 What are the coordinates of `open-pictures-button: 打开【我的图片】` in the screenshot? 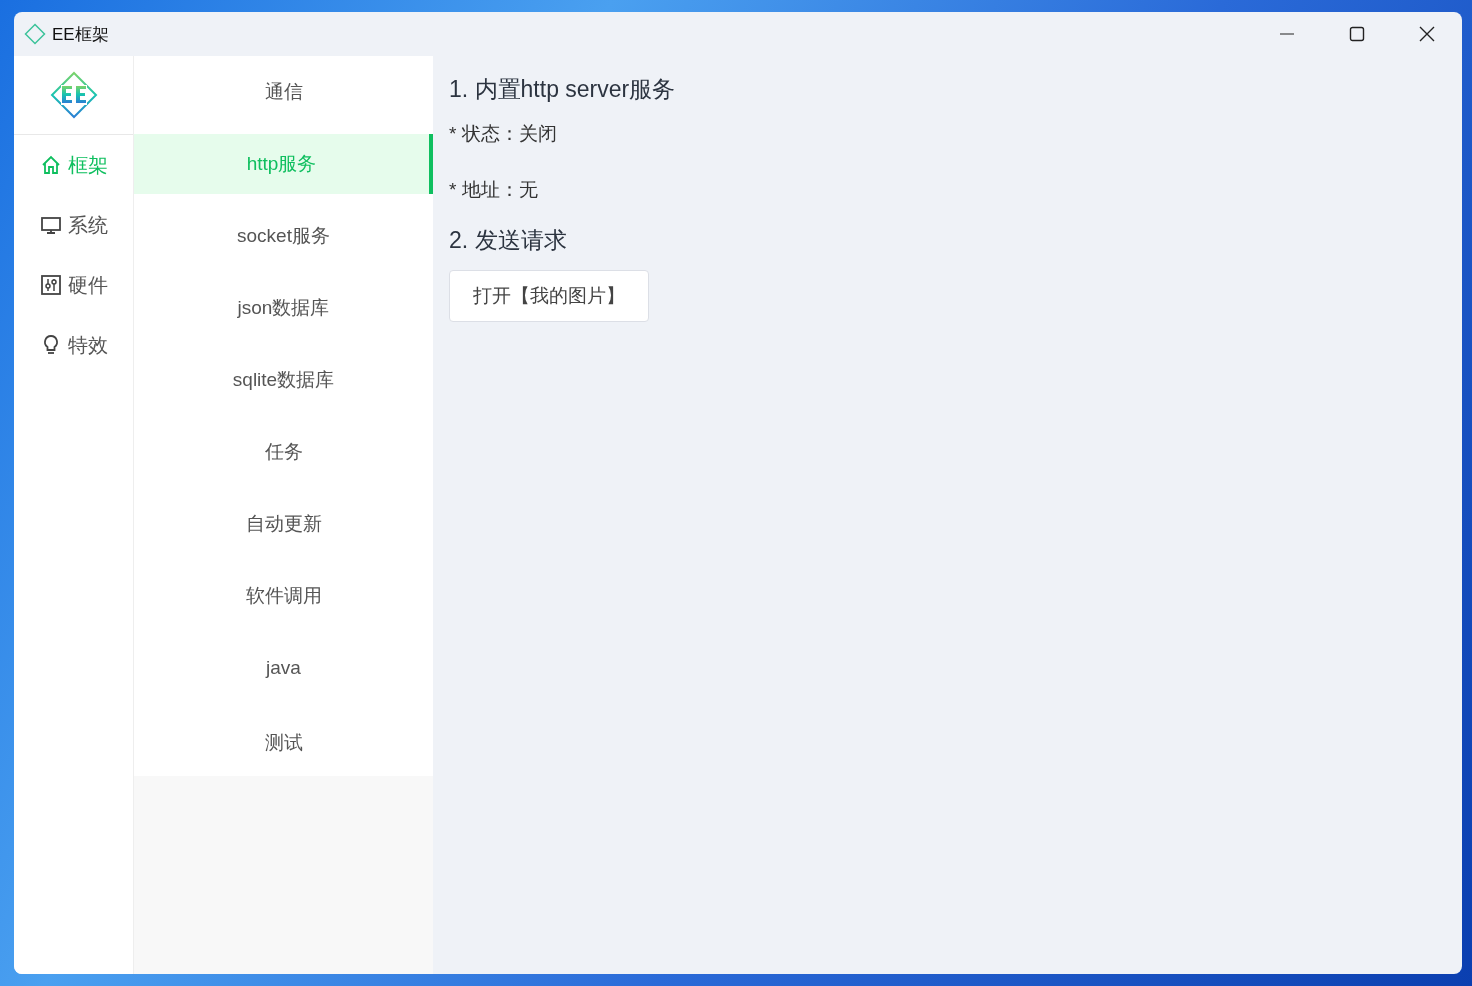 It's located at (549, 296).